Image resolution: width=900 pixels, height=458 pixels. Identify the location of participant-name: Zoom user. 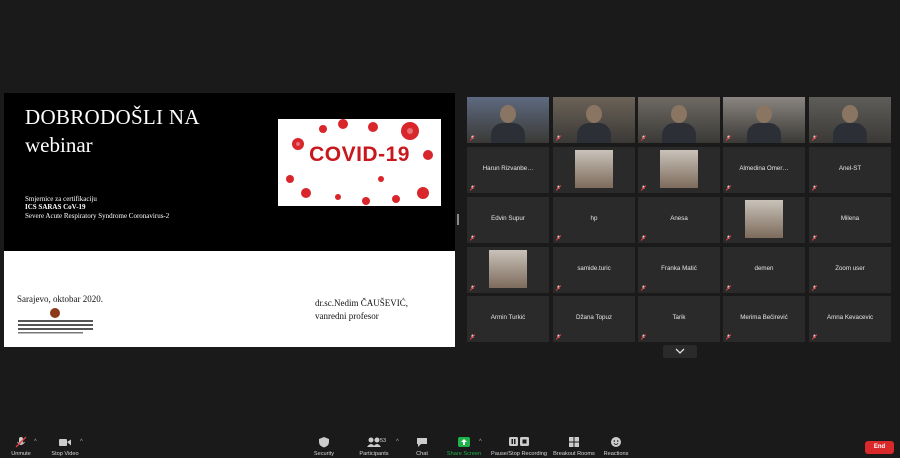
(850, 268).